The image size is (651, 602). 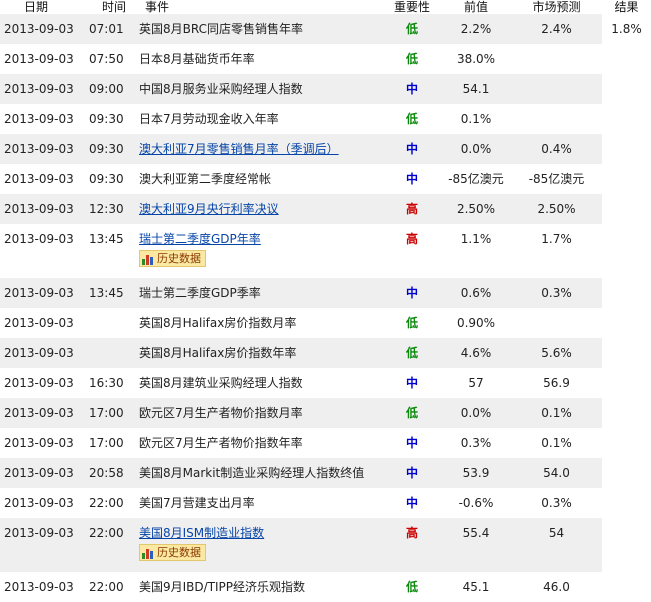 What do you see at coordinates (221, 383) in the screenshot?
I see `event-name: 英国8月建筑业采购经理人指数` at bounding box center [221, 383].